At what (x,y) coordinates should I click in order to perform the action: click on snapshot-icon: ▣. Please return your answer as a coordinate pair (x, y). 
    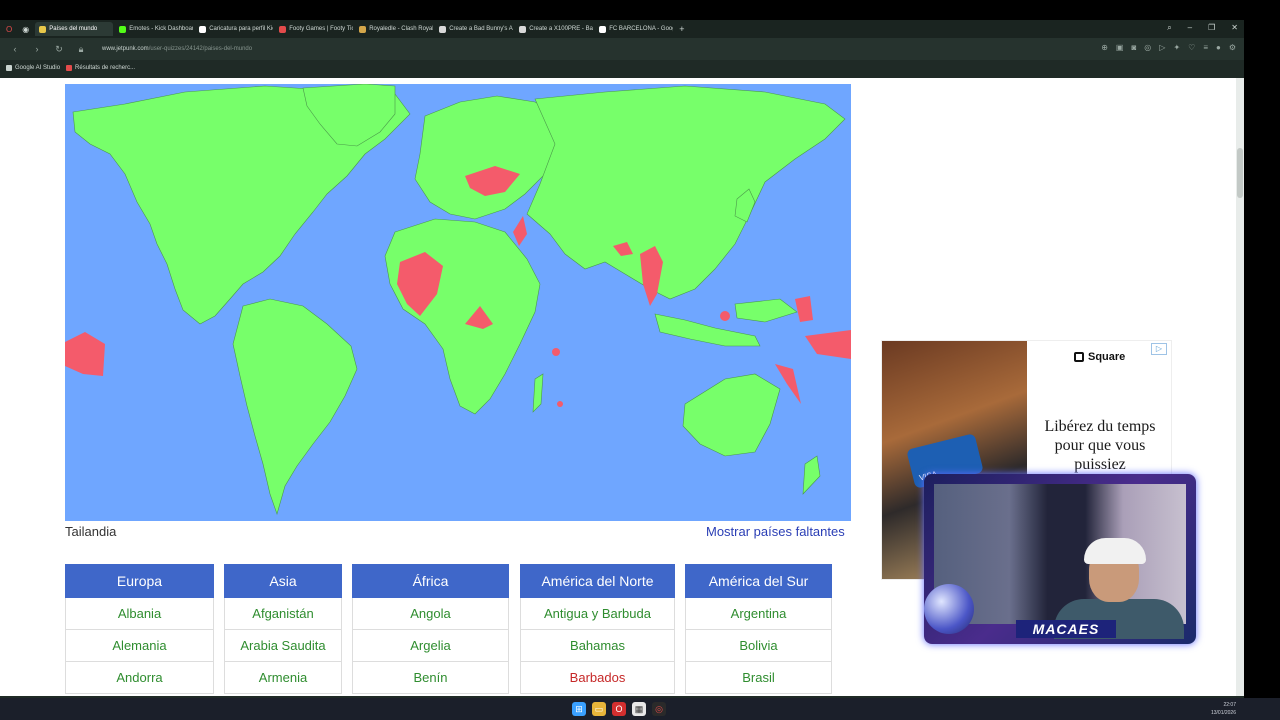
    Looking at the image, I should click on (1120, 47).